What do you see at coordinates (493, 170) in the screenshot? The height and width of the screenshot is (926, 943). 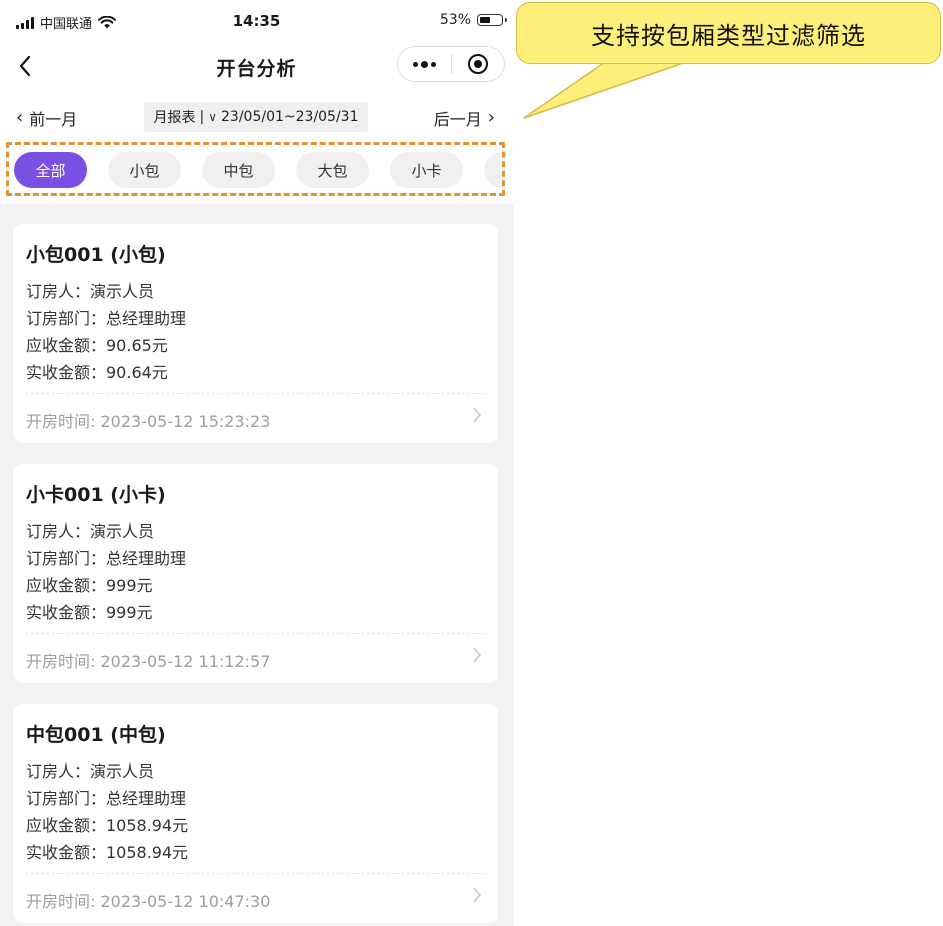 I see `filter-chip-more` at bounding box center [493, 170].